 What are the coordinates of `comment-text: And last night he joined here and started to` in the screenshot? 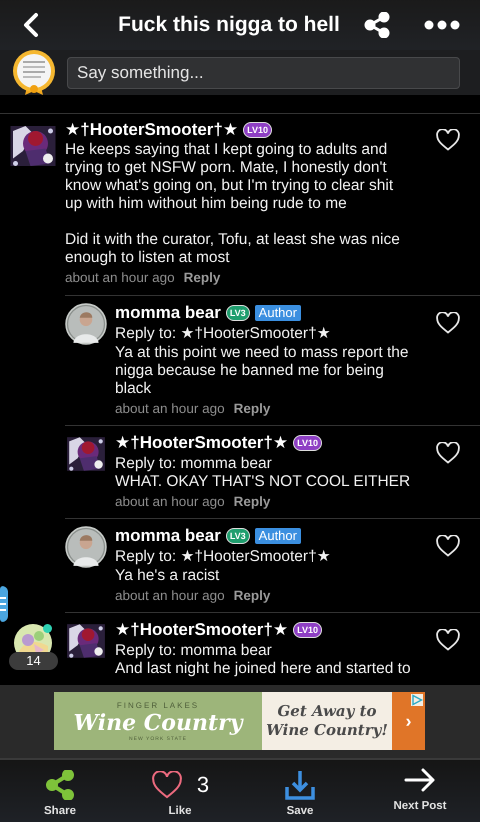 It's located at (263, 669).